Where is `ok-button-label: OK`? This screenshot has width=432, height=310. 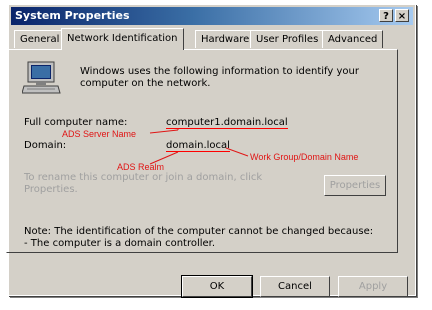 ok-button-label: OK is located at coordinates (217, 286).